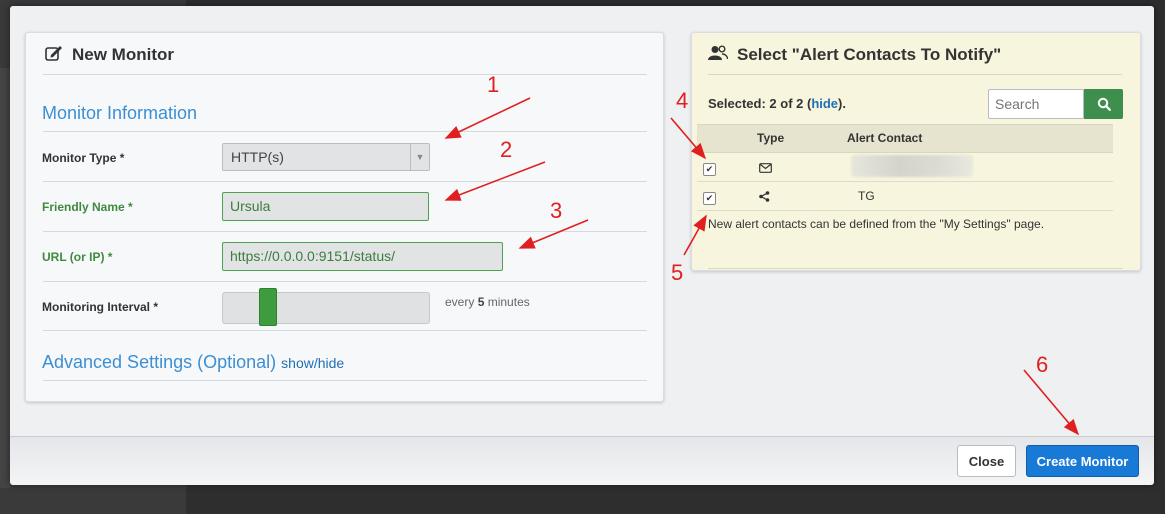 The height and width of the screenshot is (514, 1165). I want to click on annotation-label-5: 5, so click(677, 272).